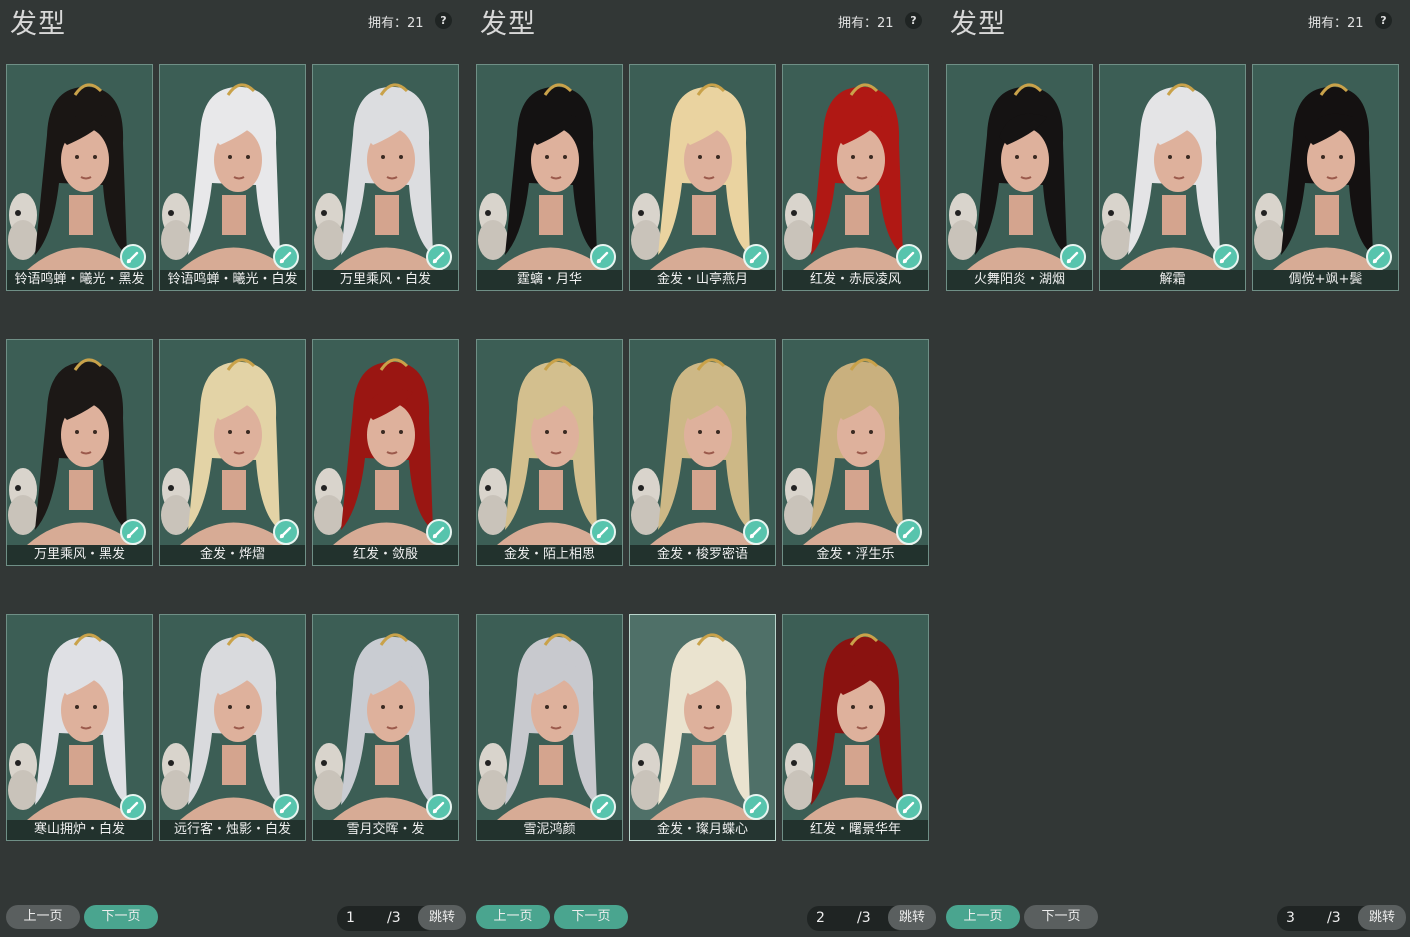 The image size is (1410, 937). What do you see at coordinates (385, 555) in the screenshot?
I see `hair-name-label: 红发・敛殷` at bounding box center [385, 555].